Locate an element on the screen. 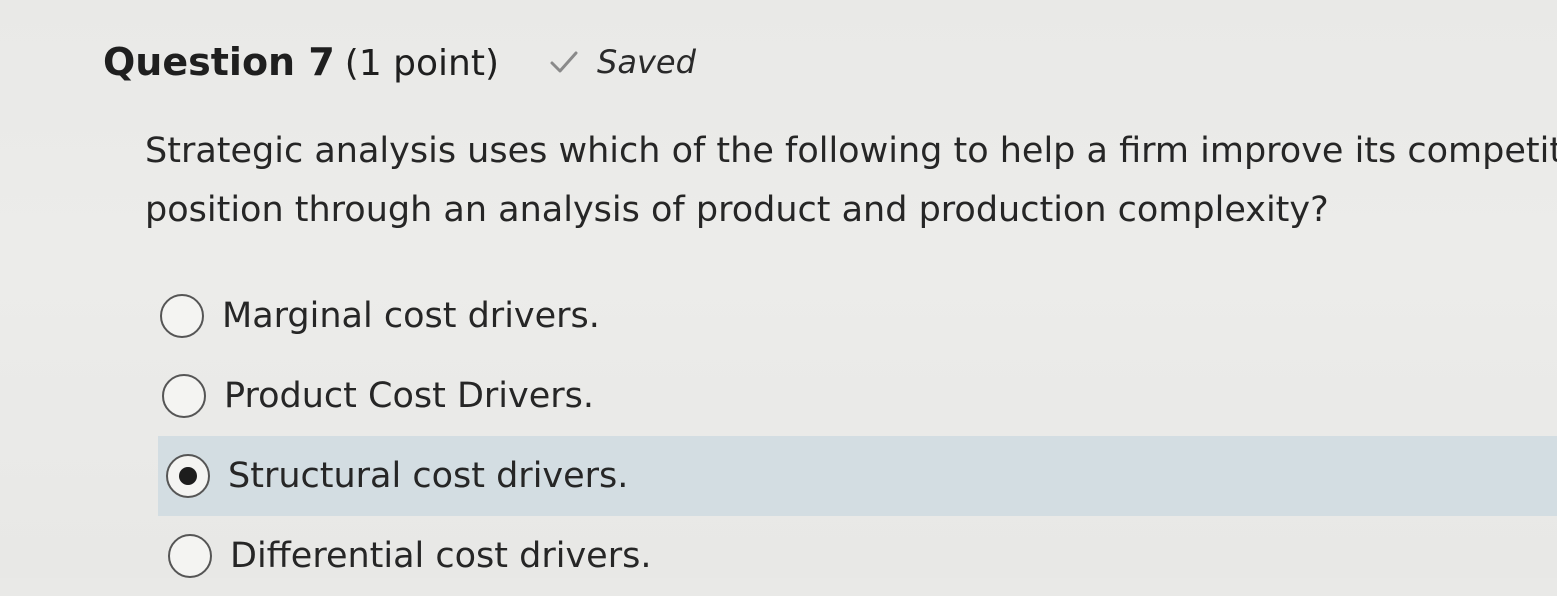  option-label: Structural cost drivers. is located at coordinates (428, 476).